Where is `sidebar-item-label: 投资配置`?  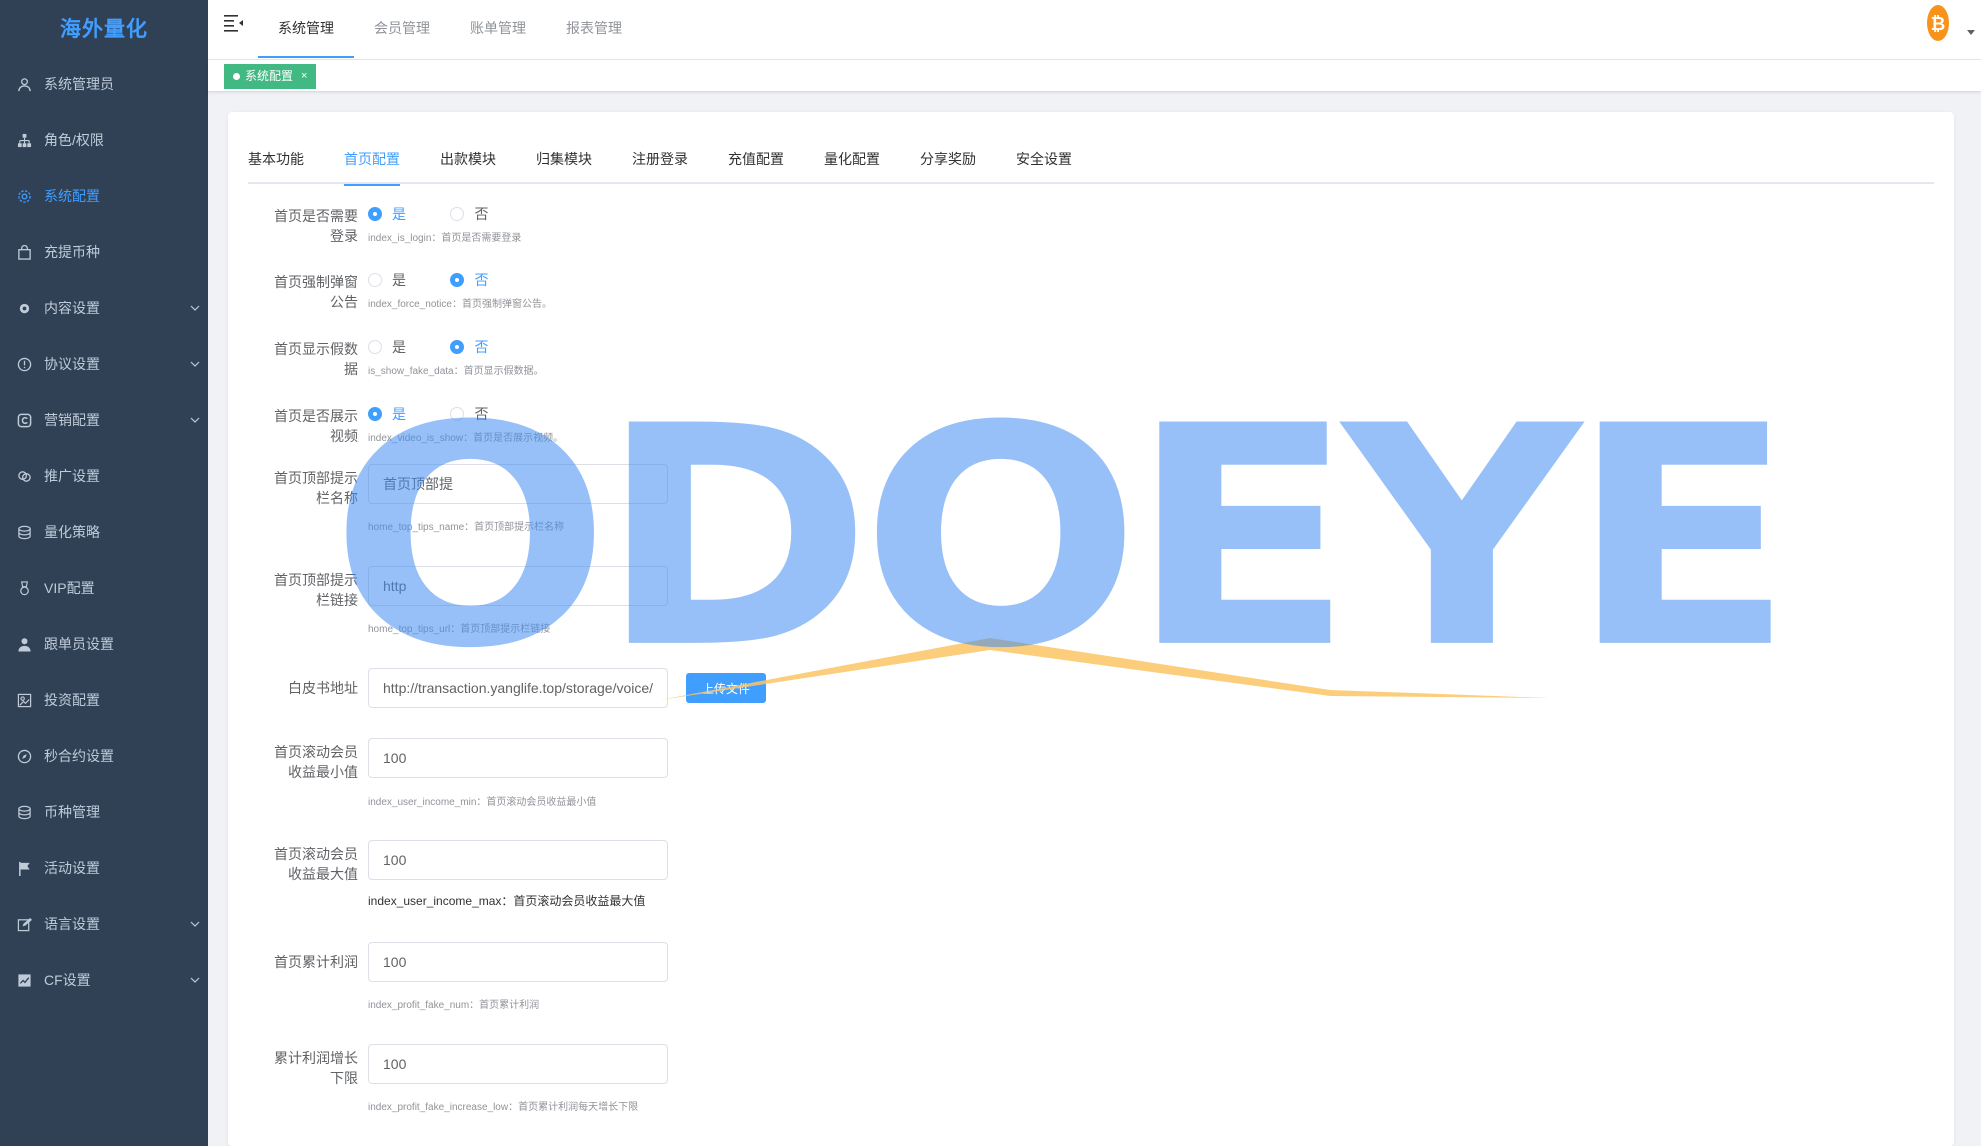 sidebar-item-label: 投资配置 is located at coordinates (72, 700).